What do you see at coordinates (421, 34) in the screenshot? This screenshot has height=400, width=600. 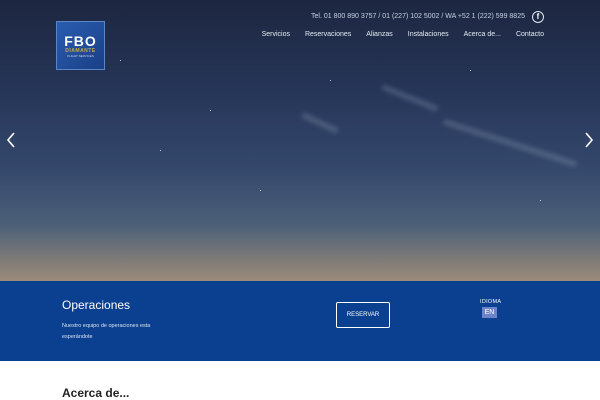 I see `nav-item-instalaciones: Instalaciones` at bounding box center [421, 34].